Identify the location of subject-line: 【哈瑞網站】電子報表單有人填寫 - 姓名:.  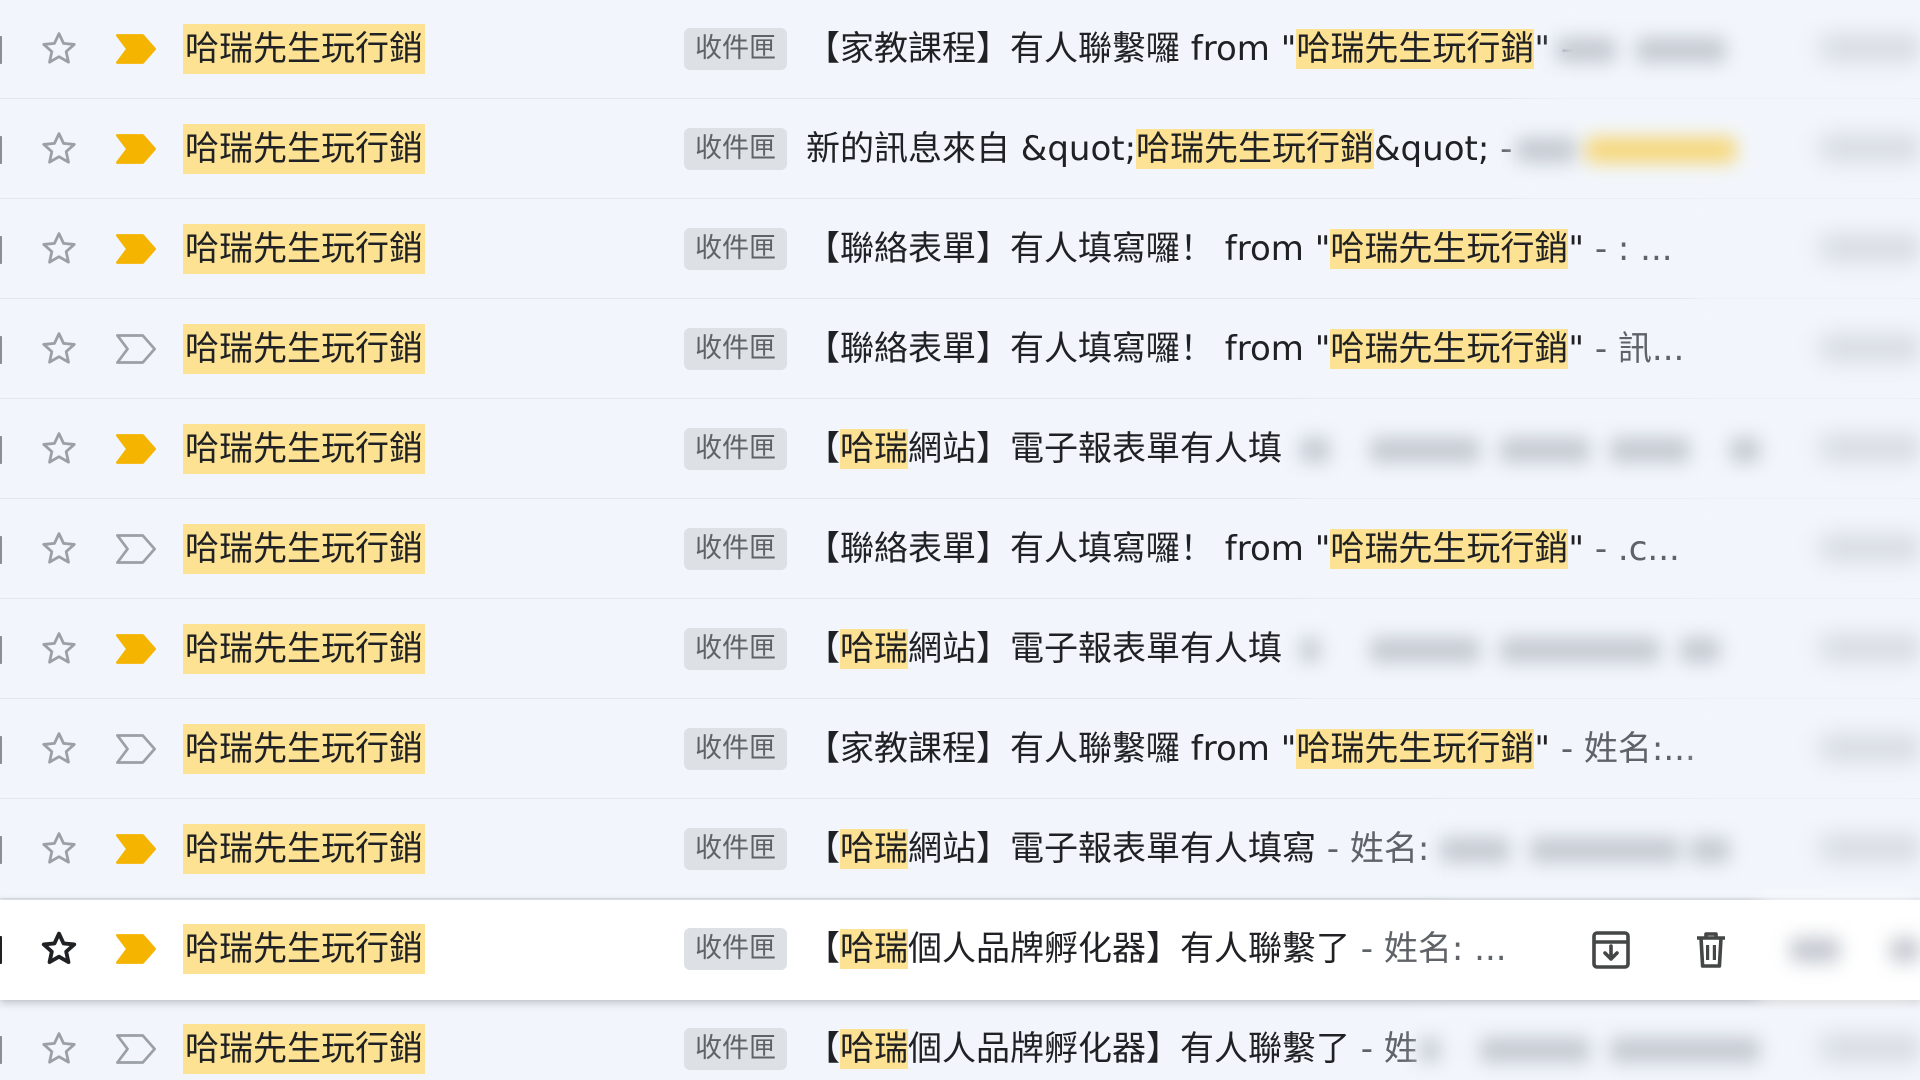
(1117, 849).